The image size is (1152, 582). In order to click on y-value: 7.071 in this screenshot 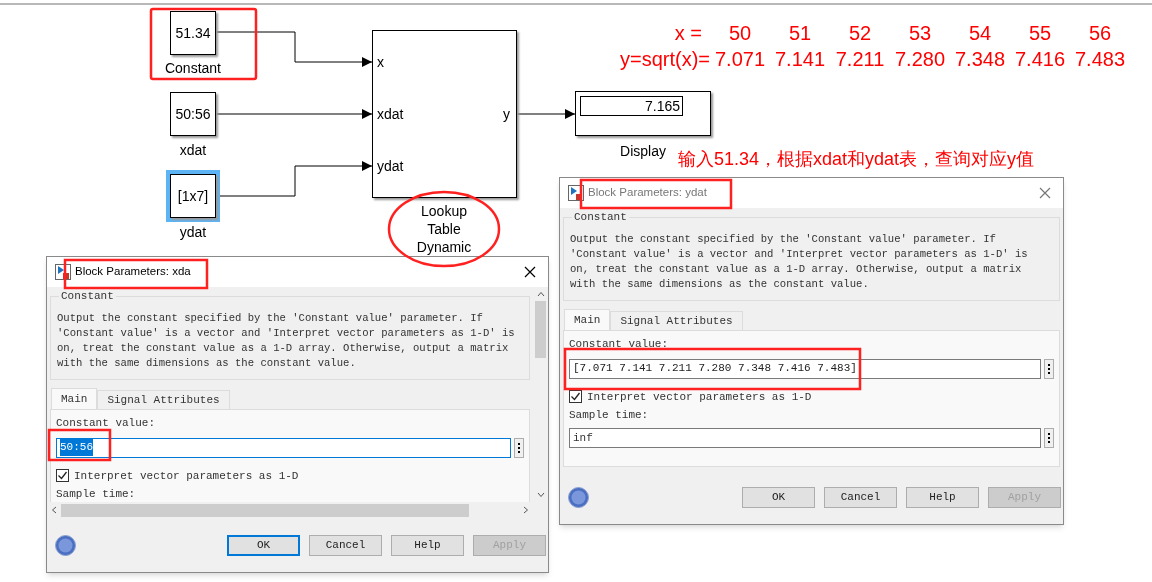, I will do `click(740, 59)`.